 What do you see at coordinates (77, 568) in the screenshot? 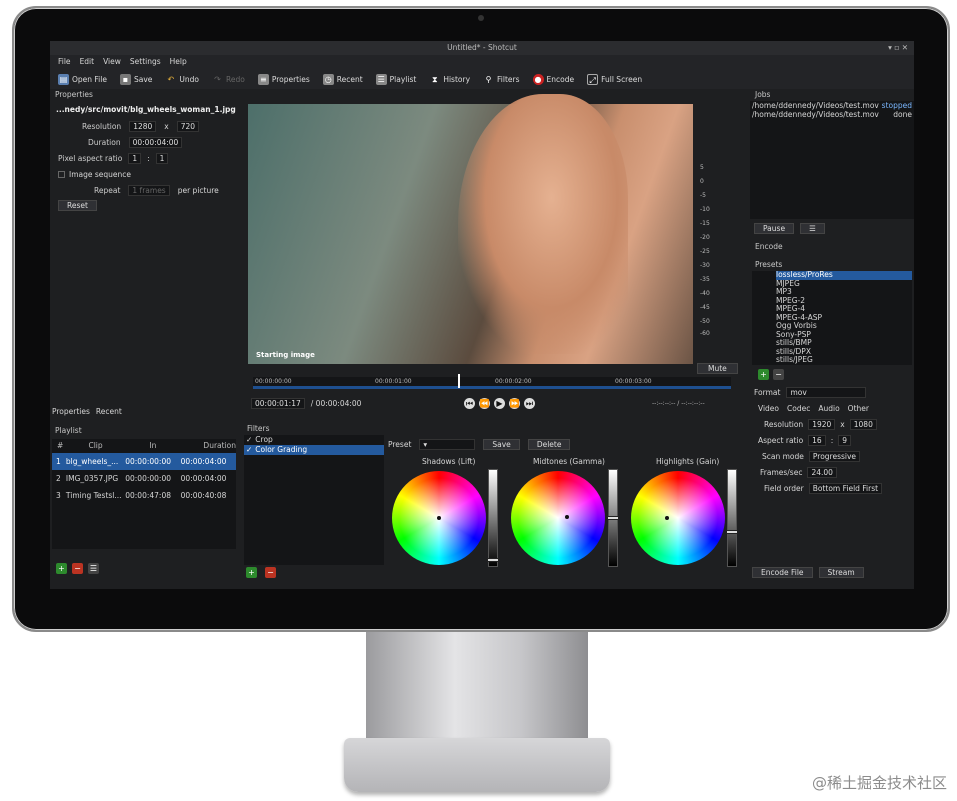
I see `remove-icon: −` at bounding box center [77, 568].